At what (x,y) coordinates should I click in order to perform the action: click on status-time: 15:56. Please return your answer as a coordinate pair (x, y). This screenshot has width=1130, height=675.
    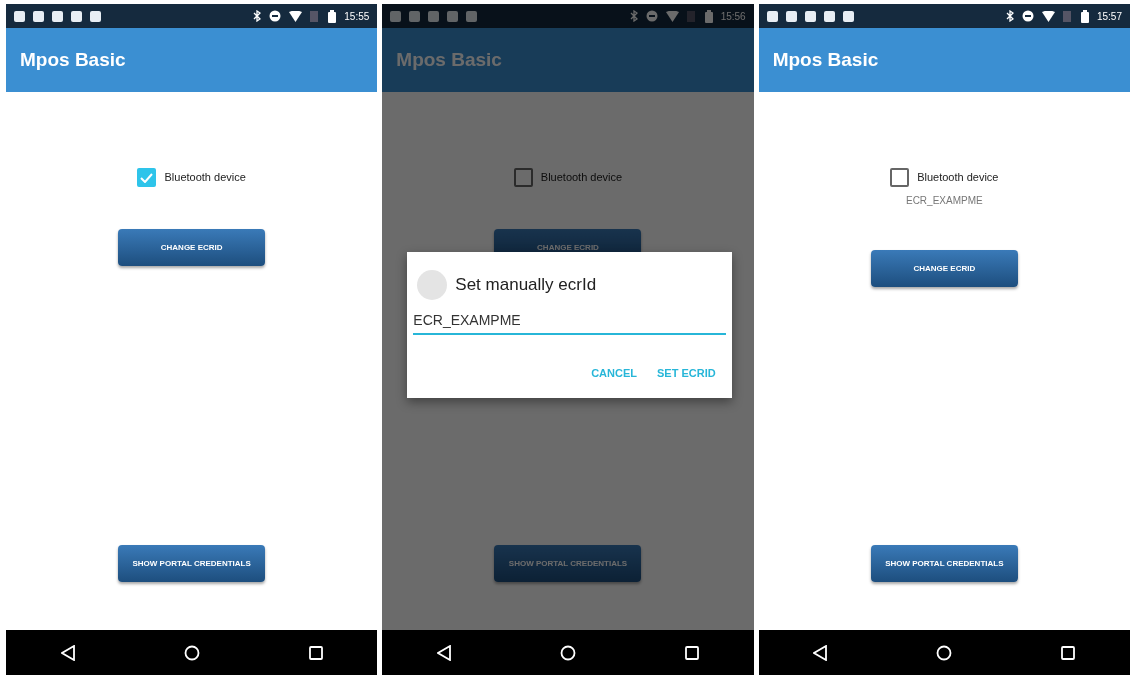
    Looking at the image, I should click on (733, 16).